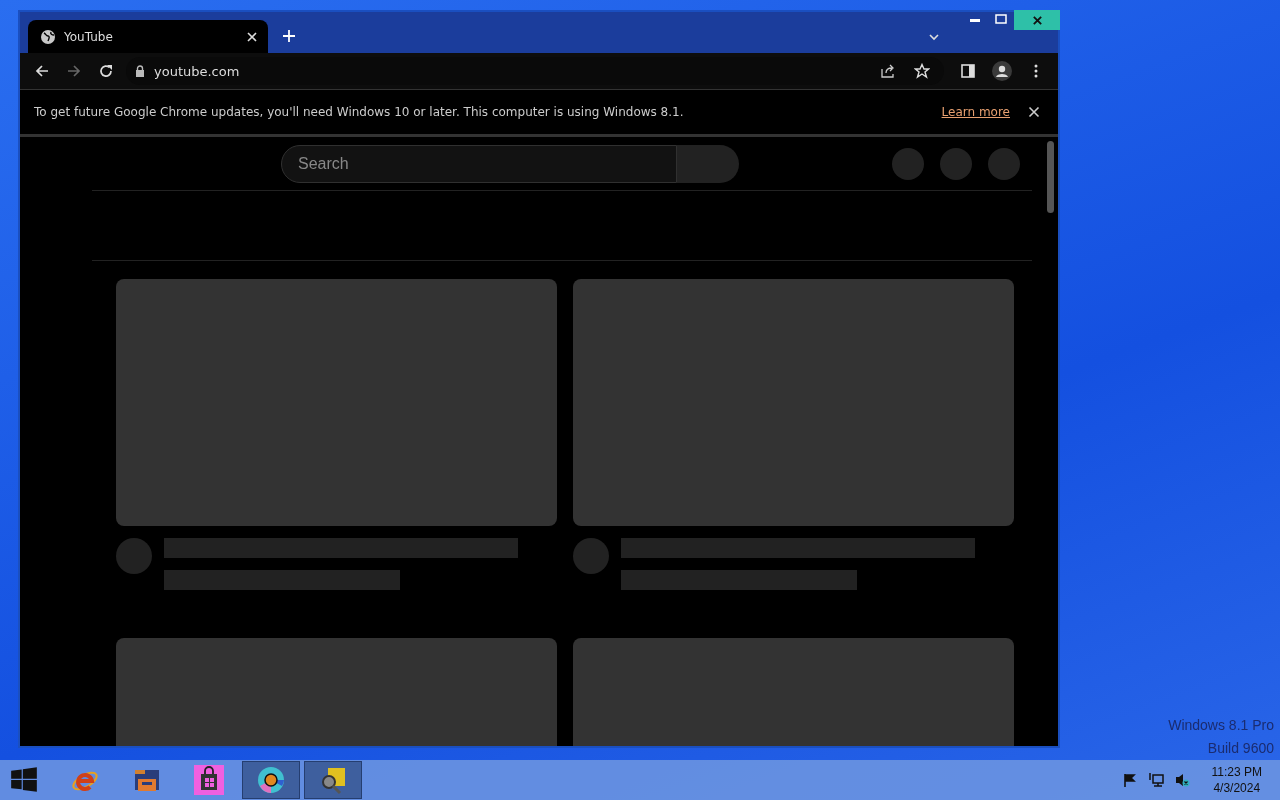  What do you see at coordinates (1221, 725) in the screenshot?
I see `windows-version-text: Windows 8.1 Pro` at bounding box center [1221, 725].